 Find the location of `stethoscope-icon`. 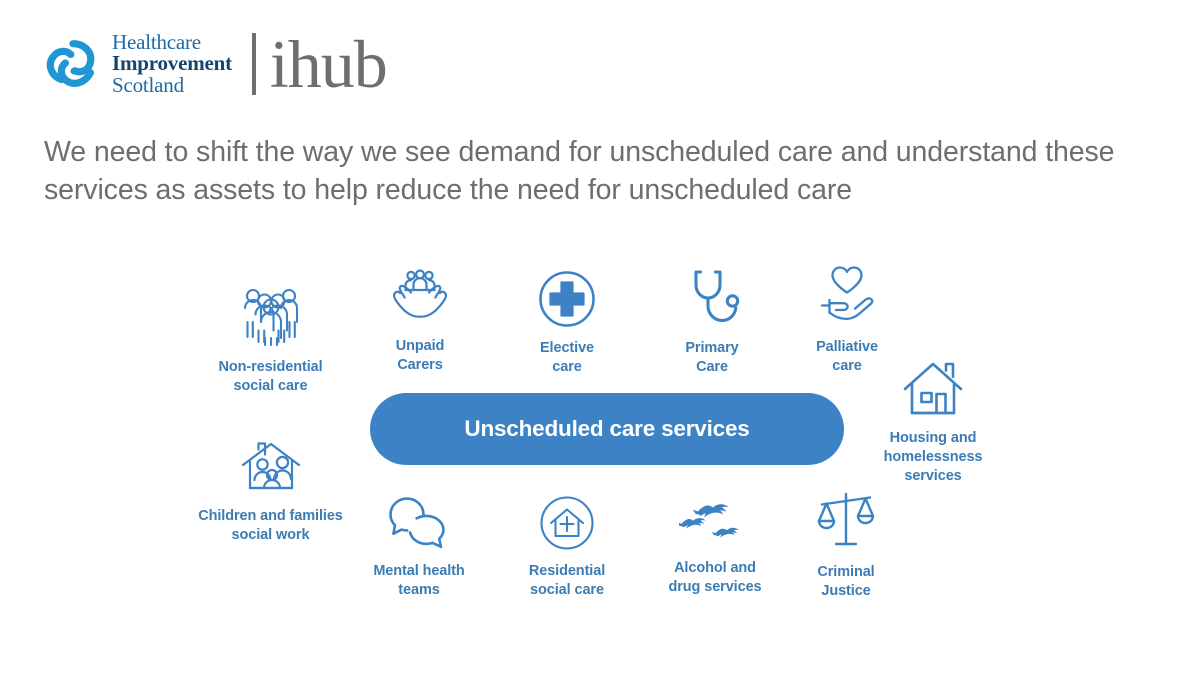

stethoscope-icon is located at coordinates (712, 300).